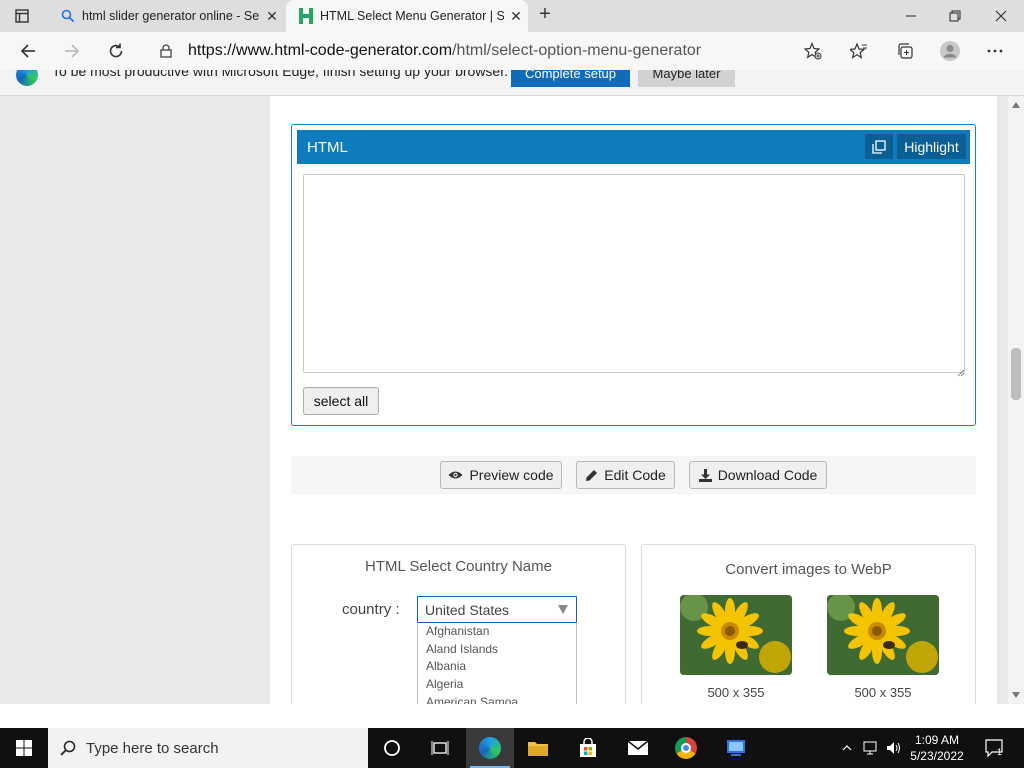  What do you see at coordinates (905, 51) in the screenshot?
I see `collections-icon` at bounding box center [905, 51].